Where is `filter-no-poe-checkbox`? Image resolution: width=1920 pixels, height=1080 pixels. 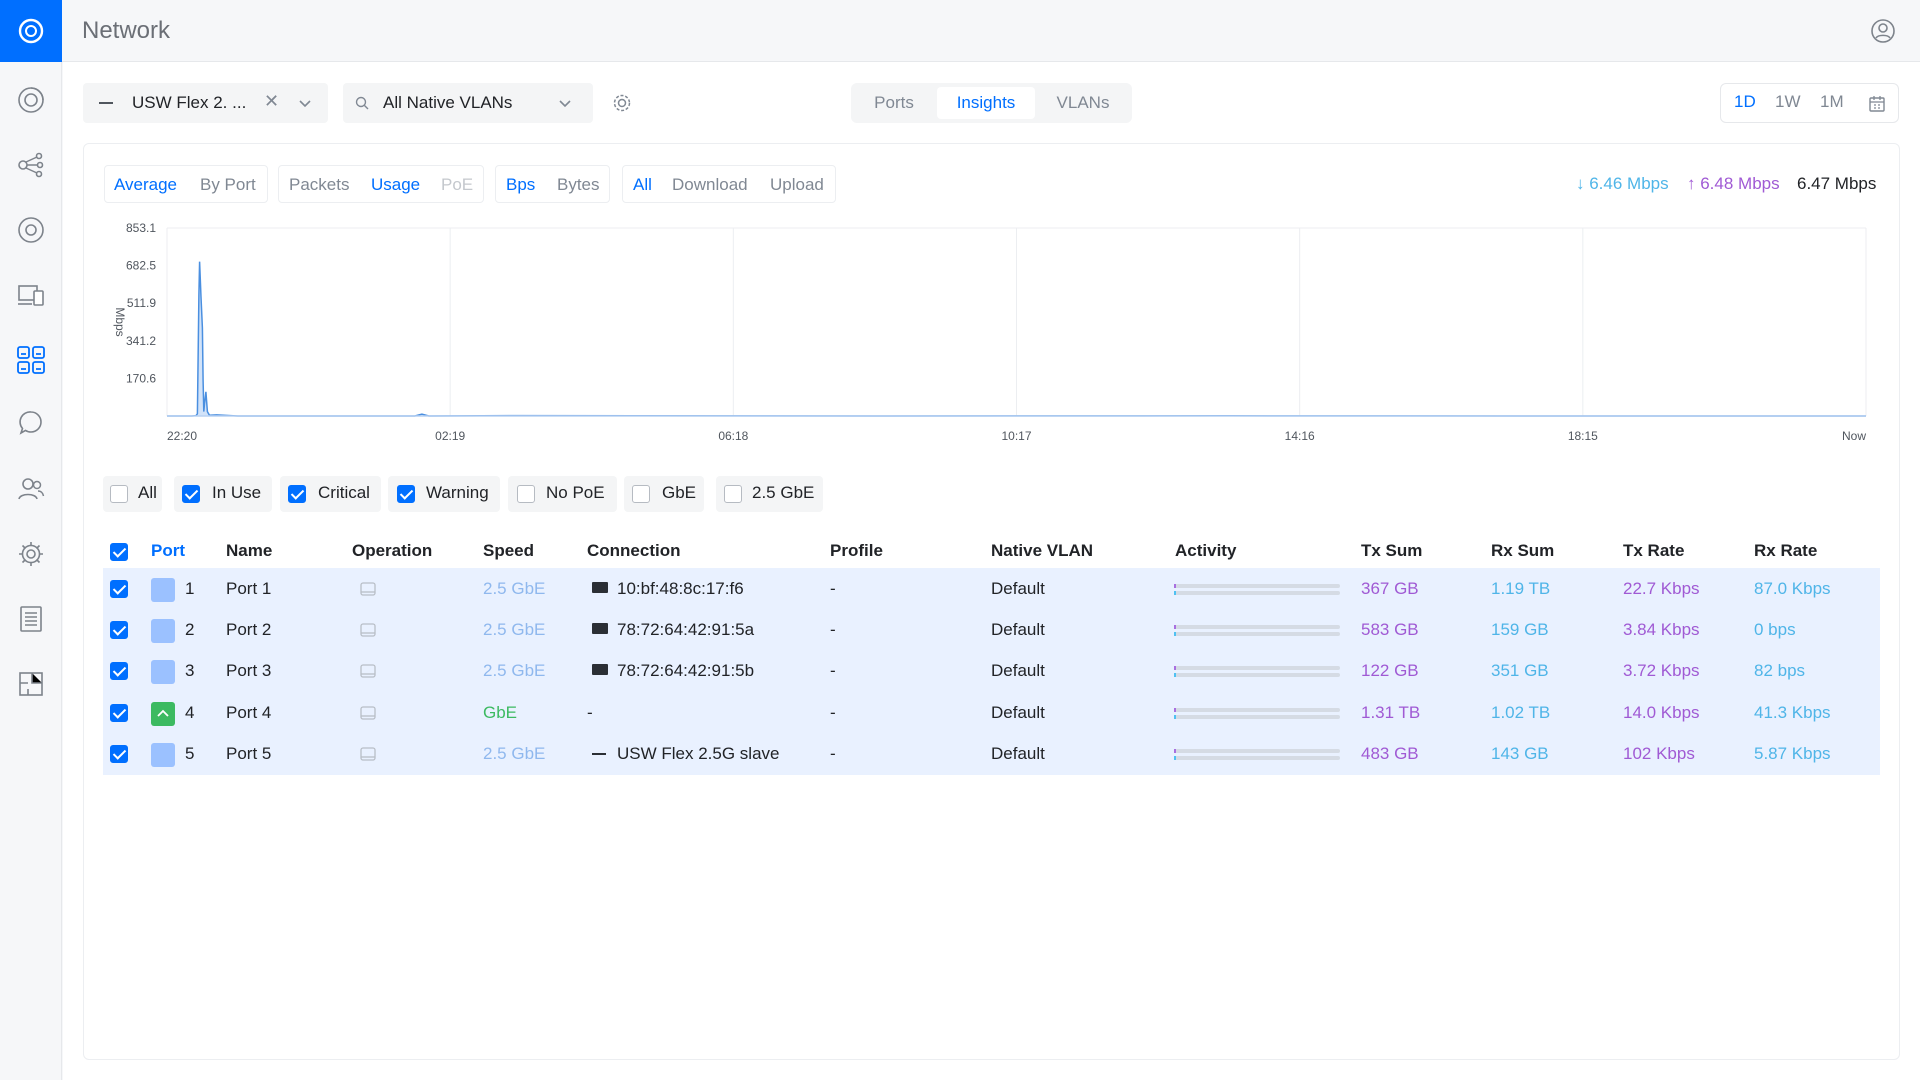 filter-no-poe-checkbox is located at coordinates (526, 494).